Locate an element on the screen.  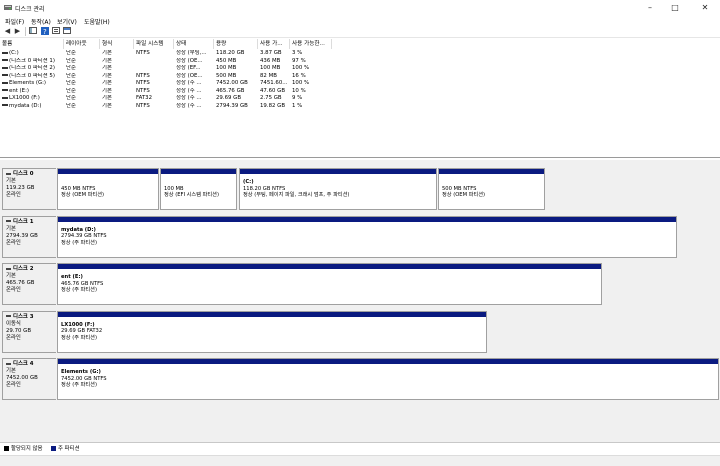
volume-cell: ent (E:) is located at coordinates (32, 92).